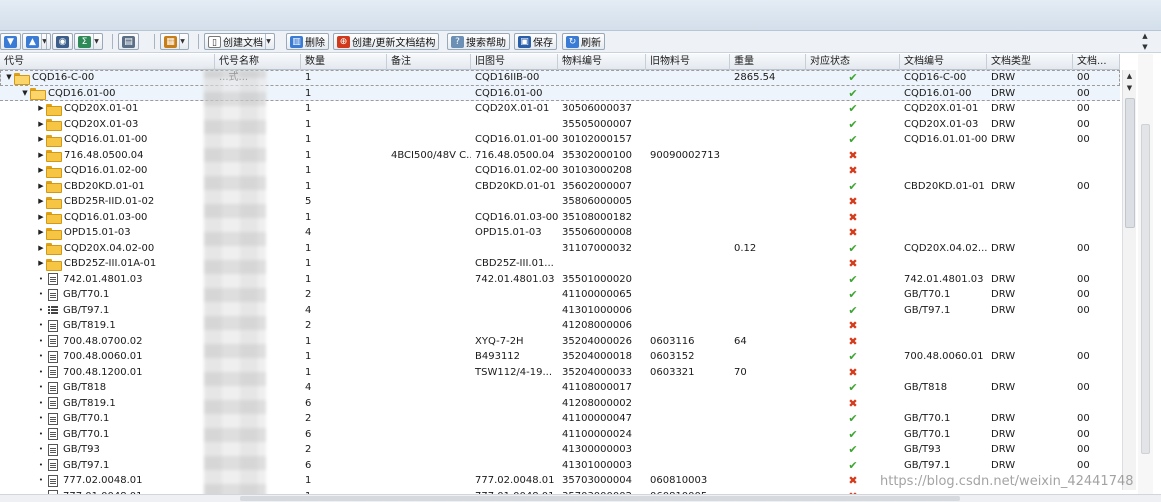 The width and height of the screenshot is (1161, 502). What do you see at coordinates (600, 498) in the screenshot?
I see `horizontal-scroll-thumb` at bounding box center [600, 498].